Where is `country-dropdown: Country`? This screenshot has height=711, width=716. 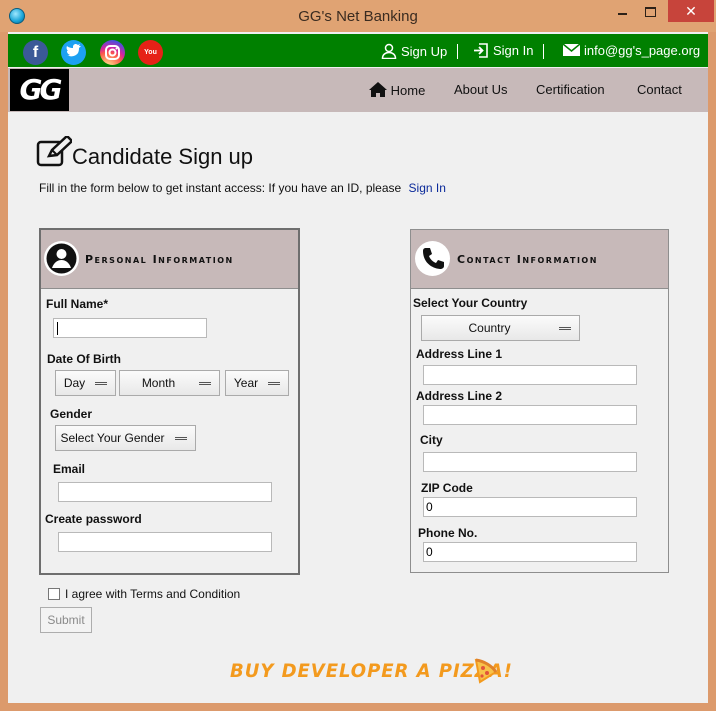
country-dropdown: Country is located at coordinates (500, 328).